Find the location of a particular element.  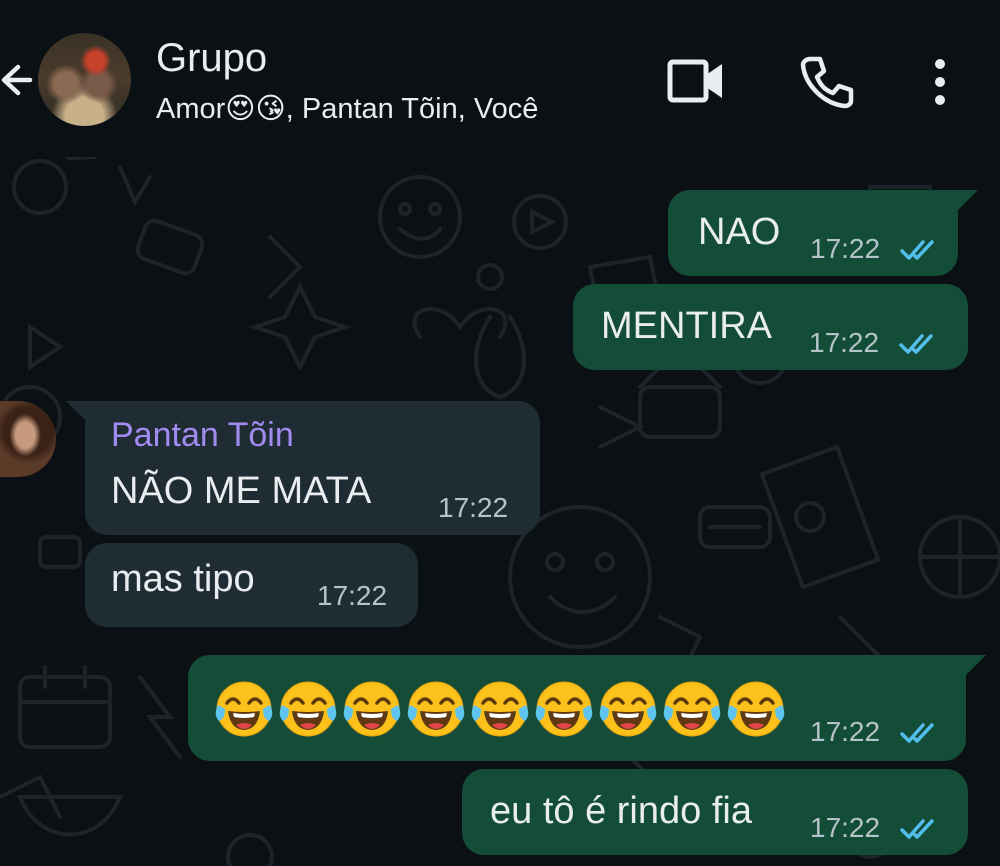

incoming-message: Pantan Tõin NÃO ME MATA 17:22 is located at coordinates (312, 468).